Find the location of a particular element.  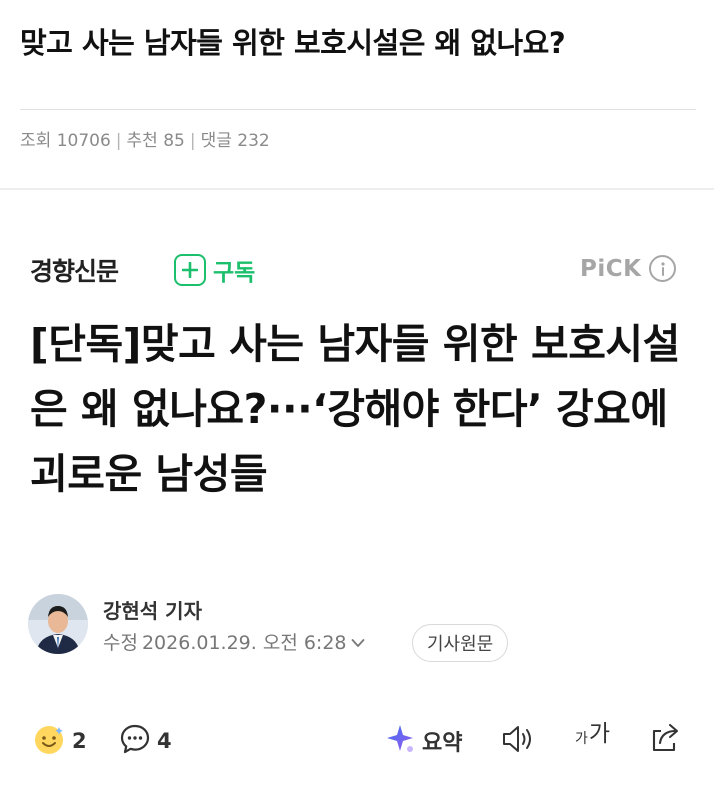

speaker-icon is located at coordinates (519, 741).